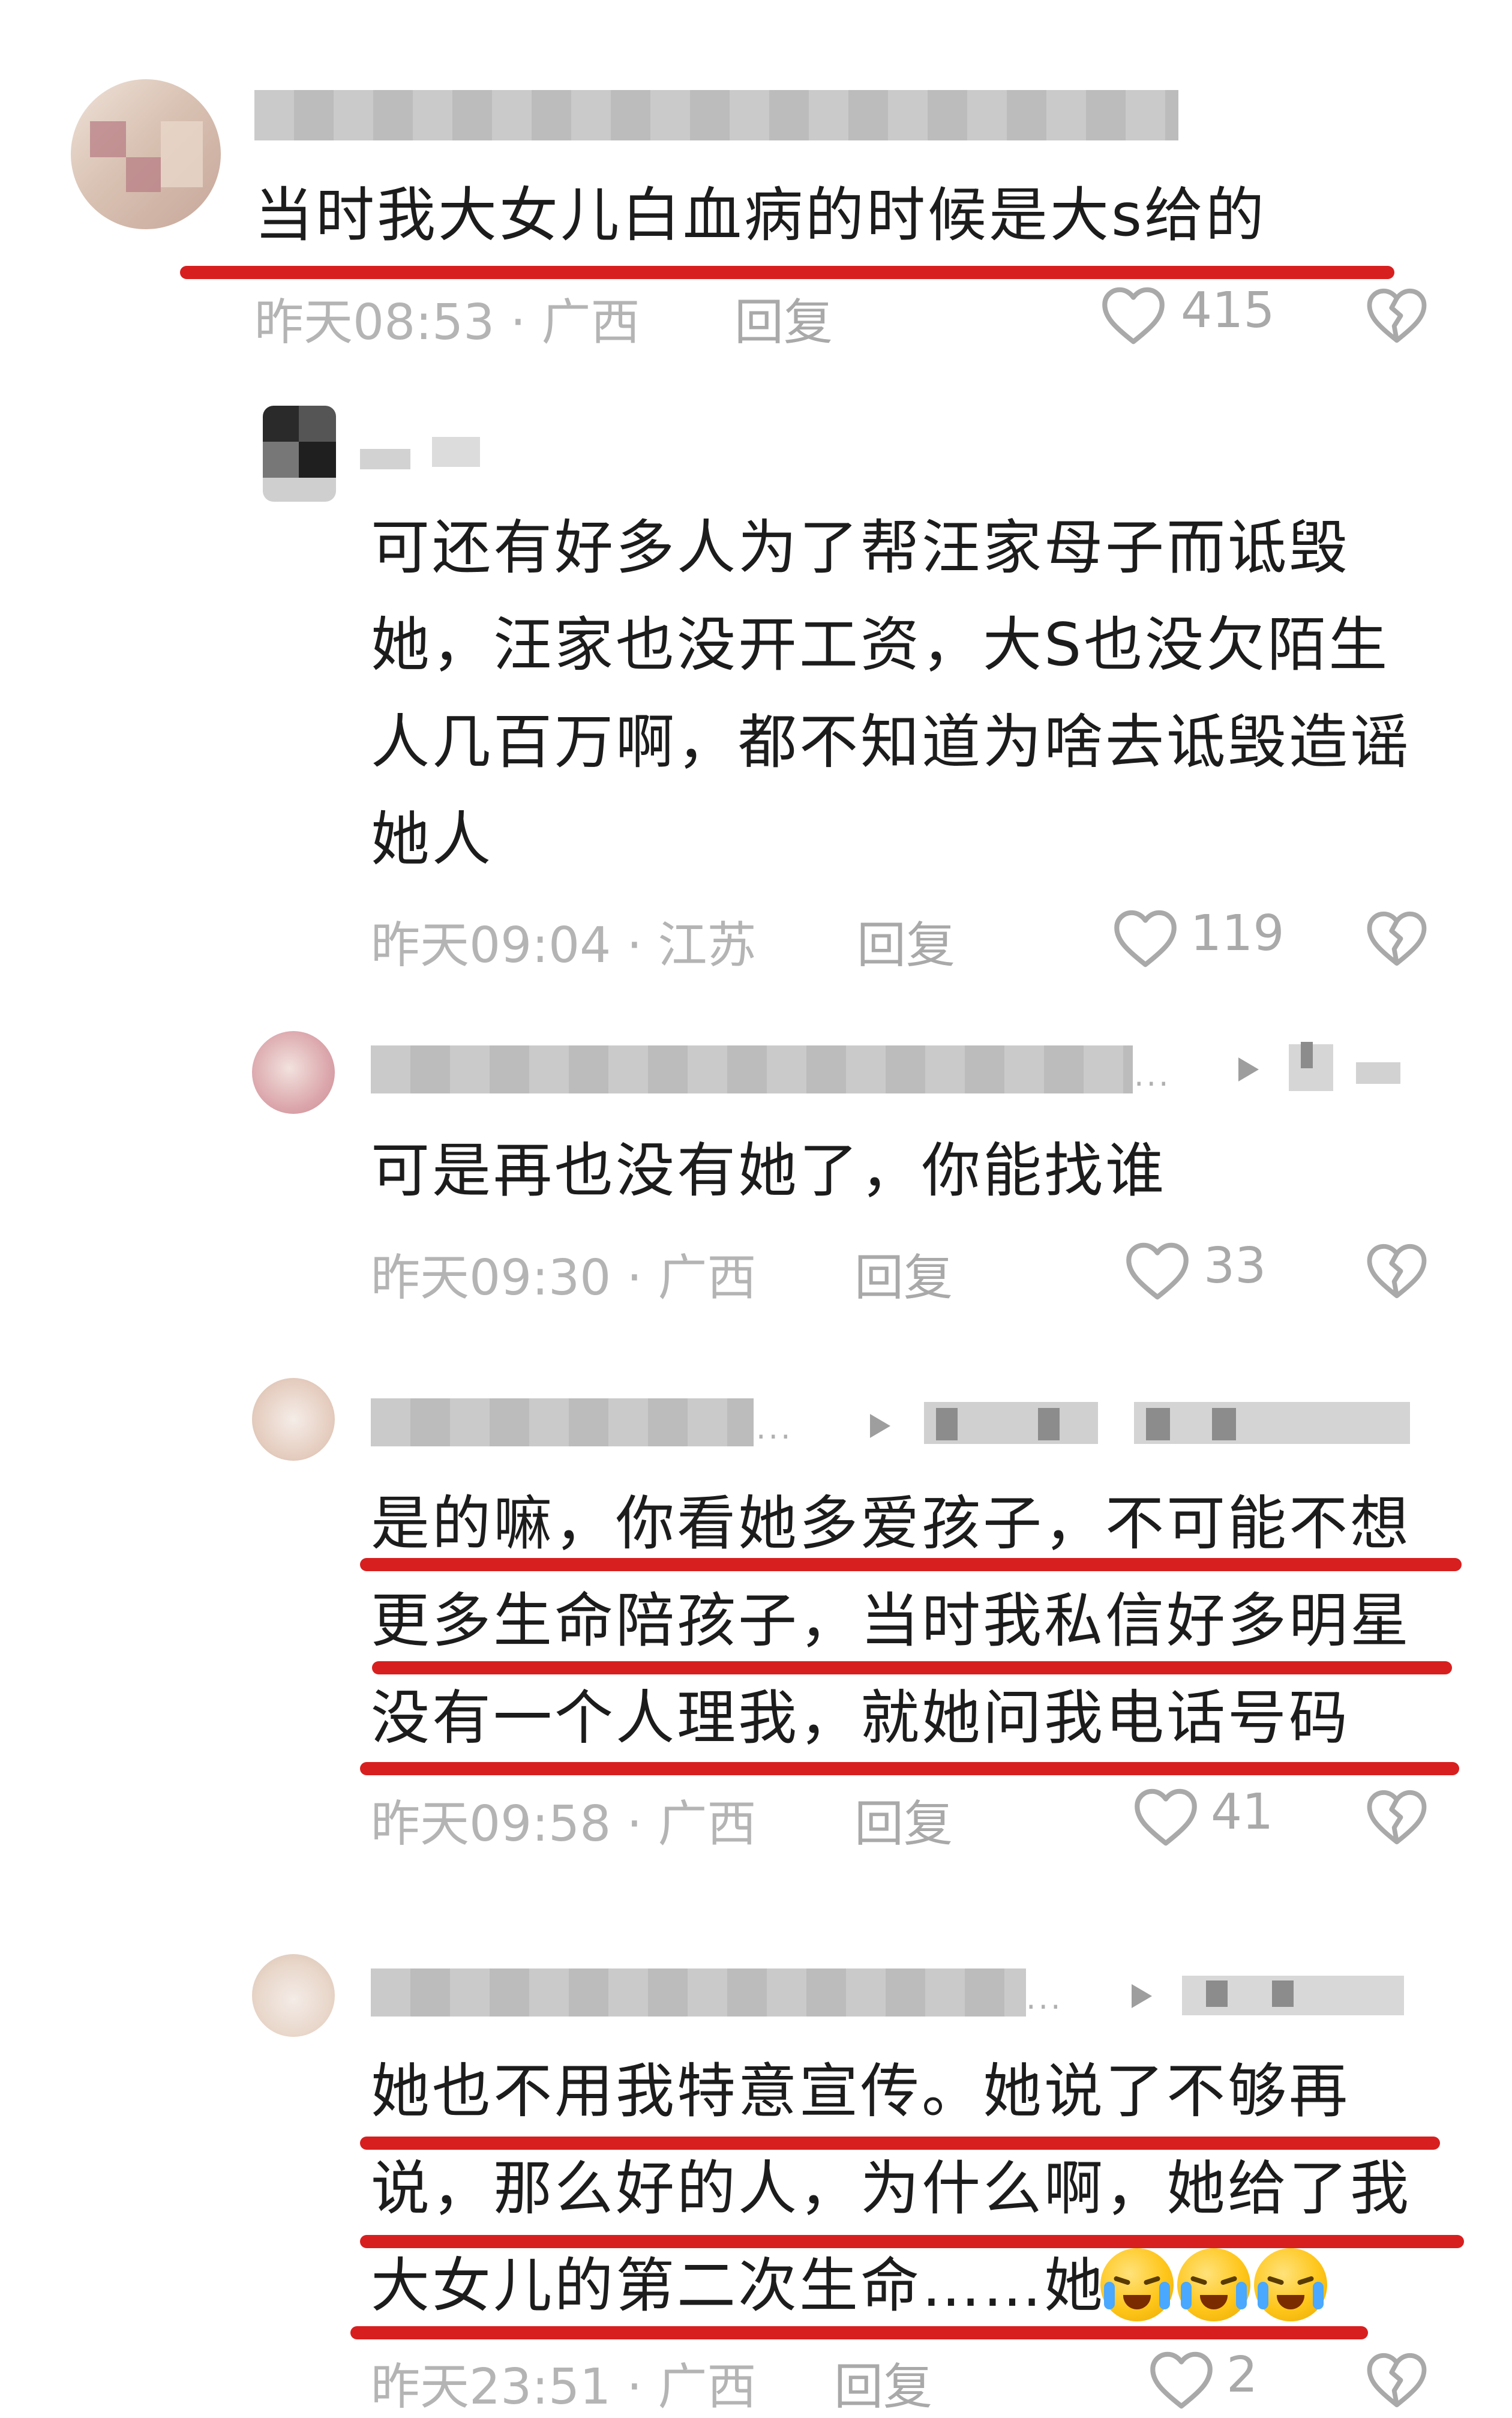  What do you see at coordinates (1236, 1266) in the screenshot?
I see `like-count: 33` at bounding box center [1236, 1266].